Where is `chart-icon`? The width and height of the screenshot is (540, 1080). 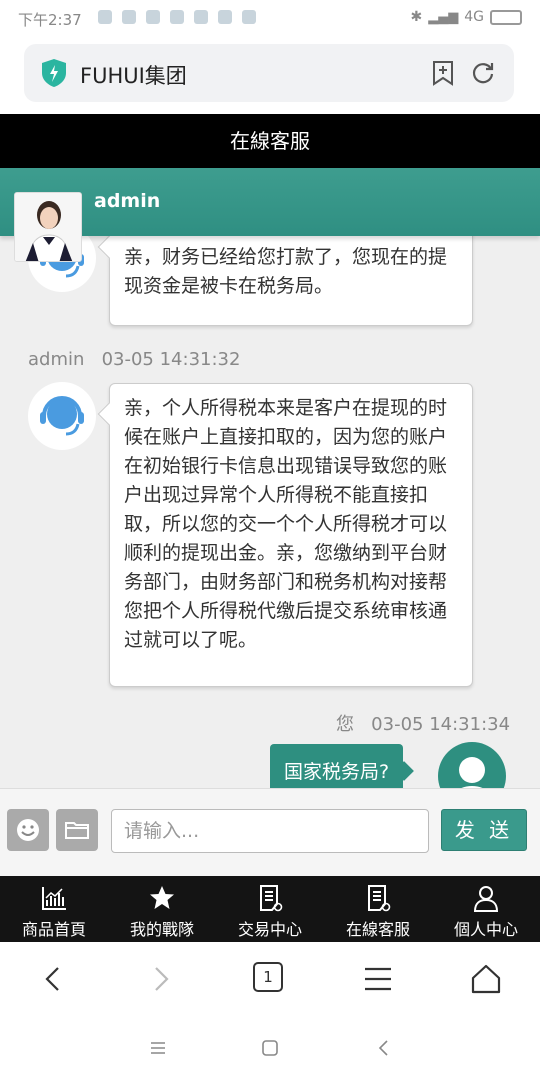 chart-icon is located at coordinates (54, 898).